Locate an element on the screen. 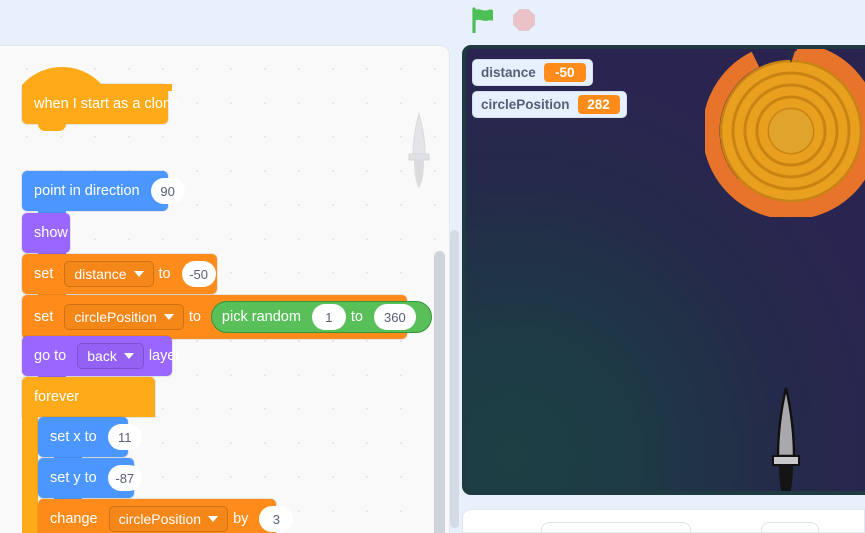 This screenshot has height=533, width=865. monitor-circle-position: circlePosition 282 is located at coordinates (549, 104).